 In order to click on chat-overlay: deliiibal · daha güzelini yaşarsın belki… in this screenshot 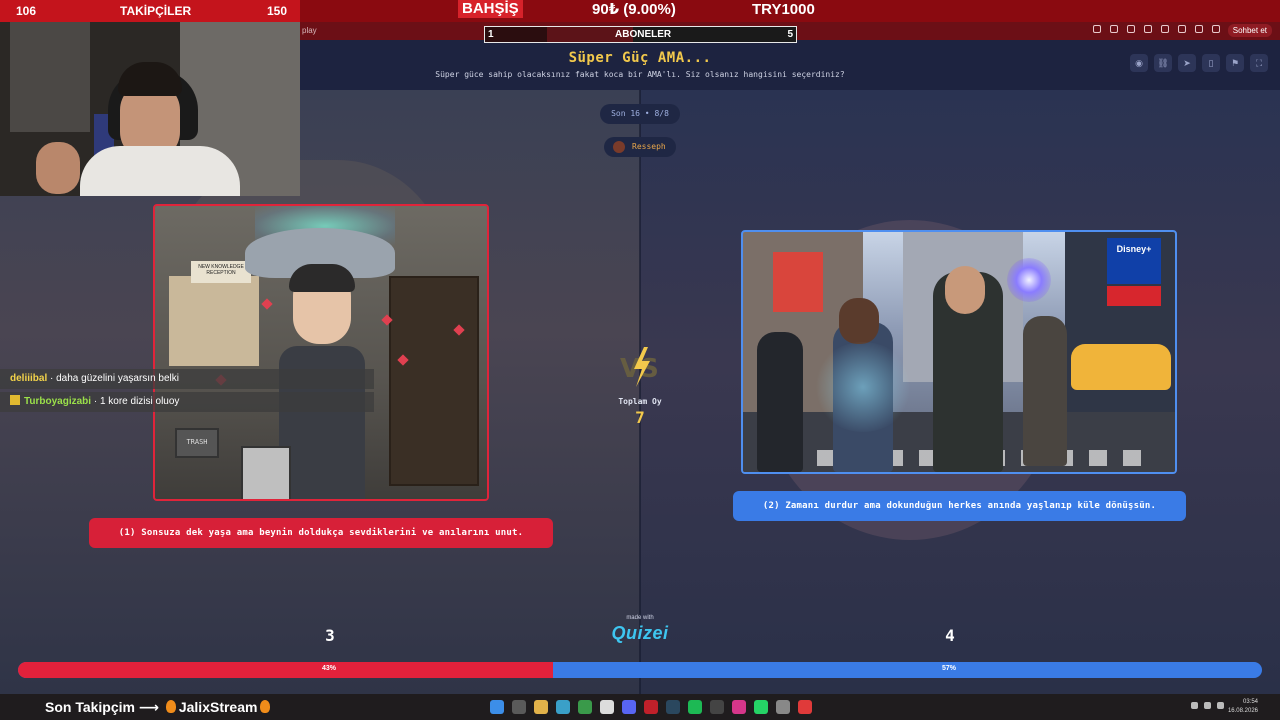, I will do `click(187, 392)`.